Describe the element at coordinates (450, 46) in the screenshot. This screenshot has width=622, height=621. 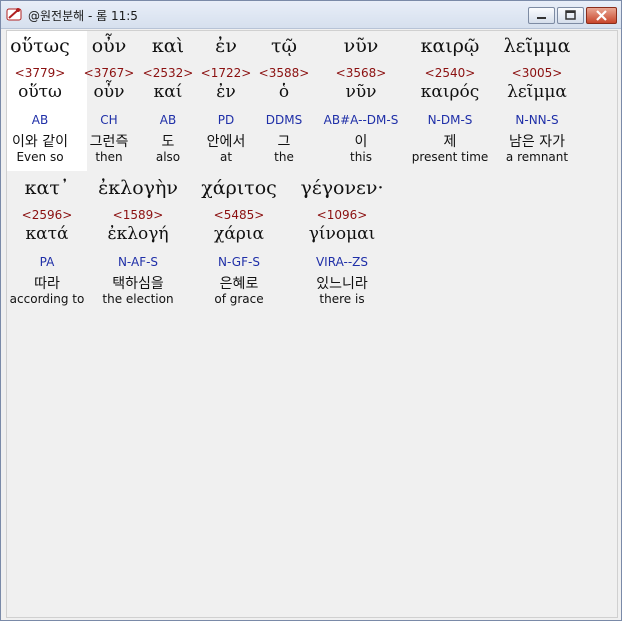
I see `greek-word: καιρῷ` at that location.